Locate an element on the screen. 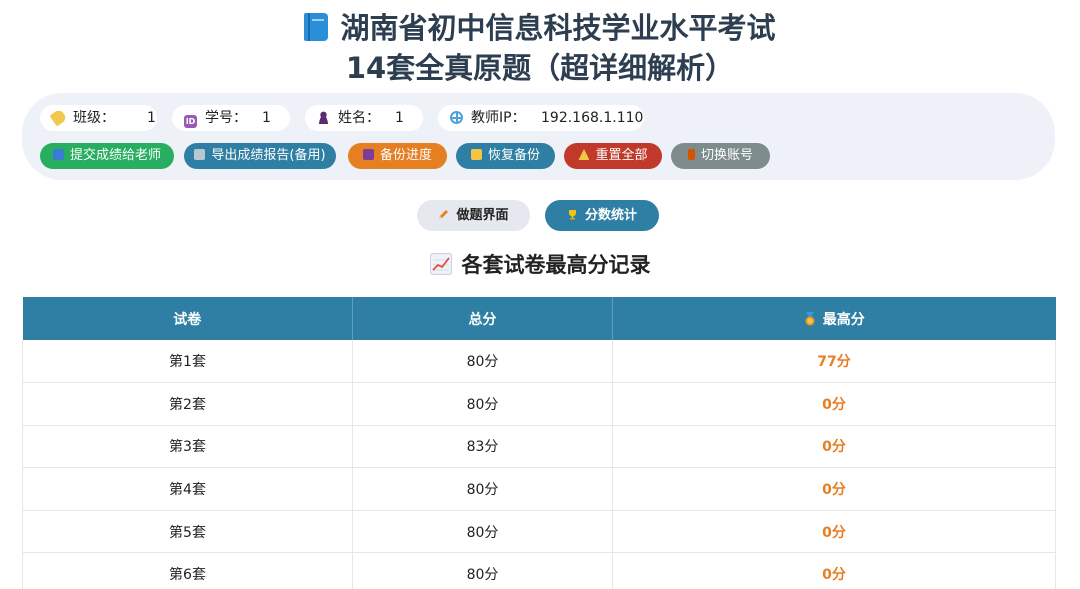 This screenshot has height=589, width=1080. user-icon is located at coordinates (323, 117).